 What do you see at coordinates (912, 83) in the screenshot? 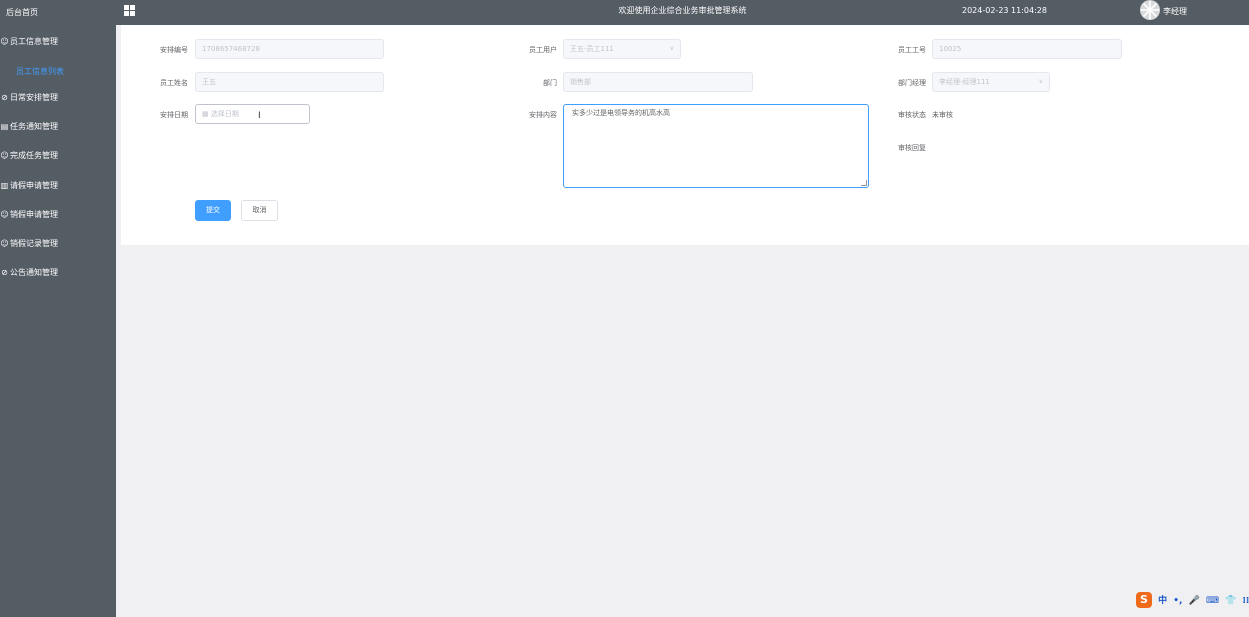
I see `dept-manager-label: 部门经理` at bounding box center [912, 83].